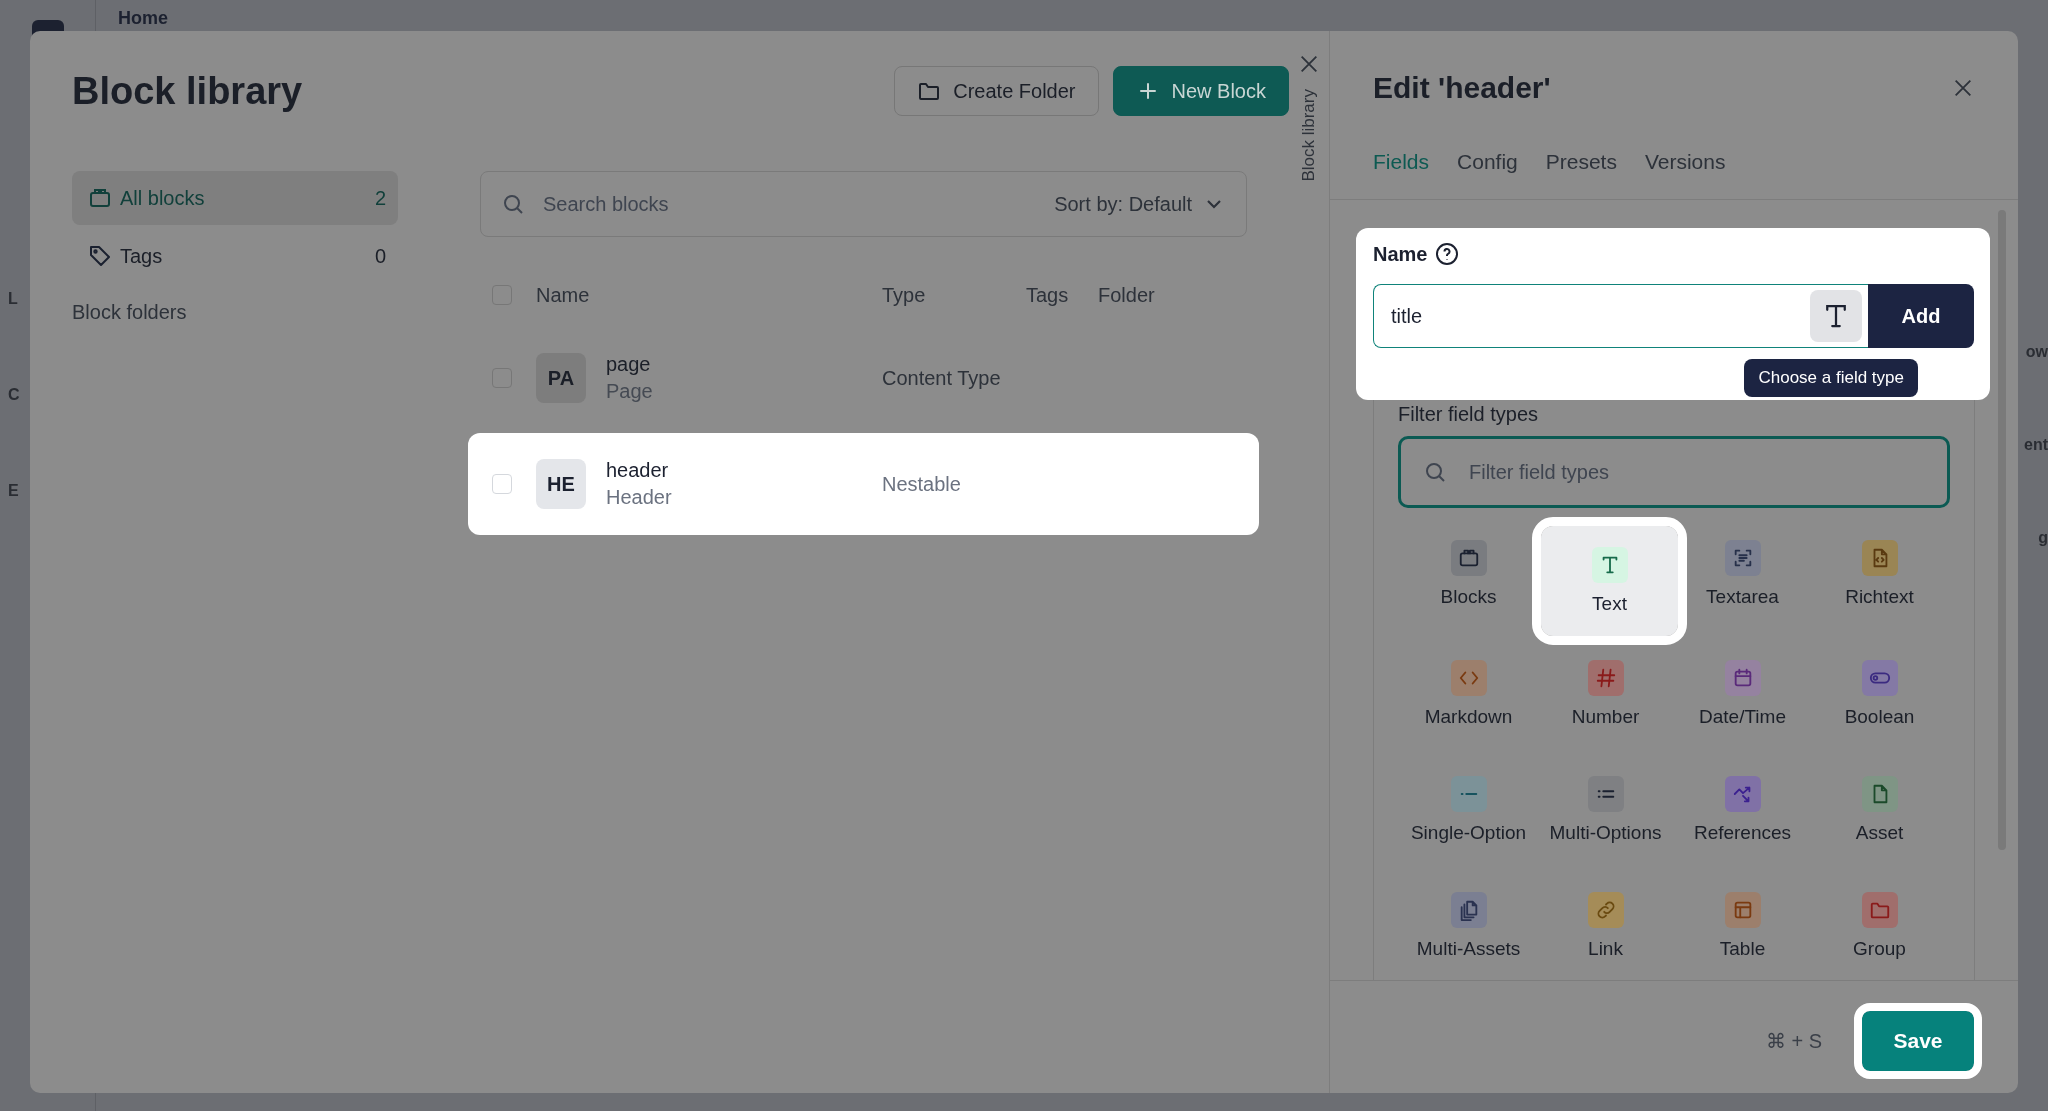 The width and height of the screenshot is (2048, 1111). I want to click on block-subtitle: Header, so click(639, 497).